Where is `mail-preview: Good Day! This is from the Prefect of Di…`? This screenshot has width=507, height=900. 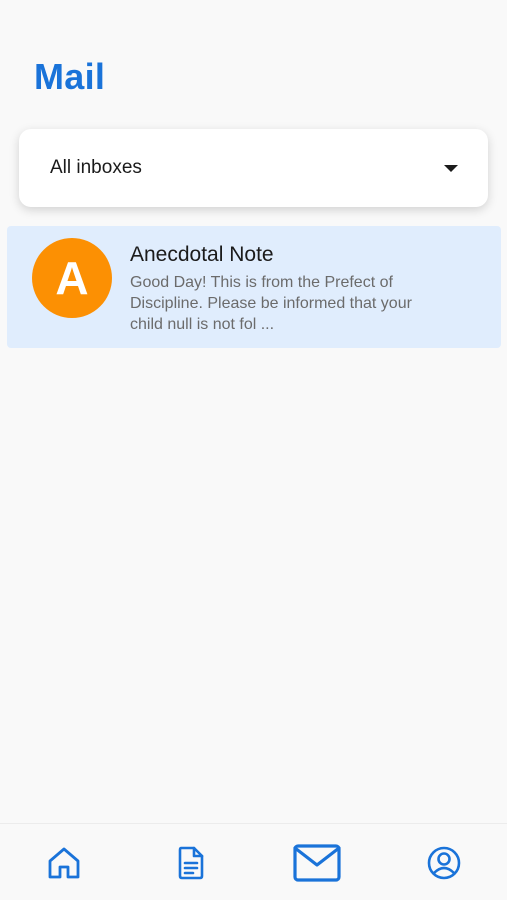
mail-preview: Good Day! This is from the Prefect of Di… is located at coordinates (271, 303).